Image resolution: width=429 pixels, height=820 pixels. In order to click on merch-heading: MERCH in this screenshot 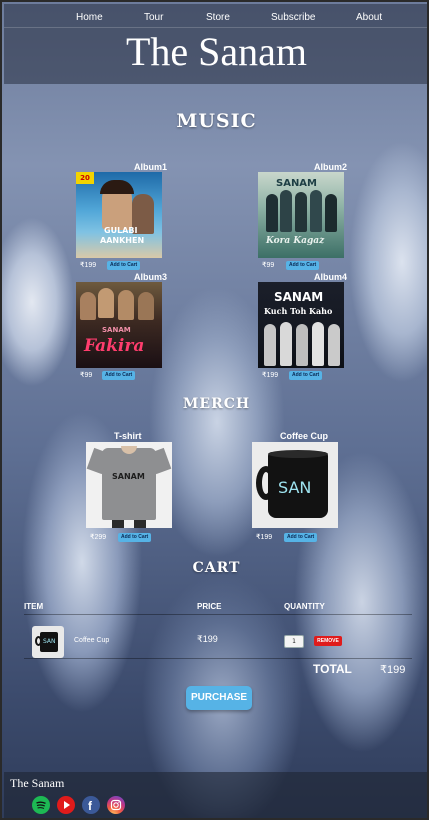, I will do `click(216, 404)`.